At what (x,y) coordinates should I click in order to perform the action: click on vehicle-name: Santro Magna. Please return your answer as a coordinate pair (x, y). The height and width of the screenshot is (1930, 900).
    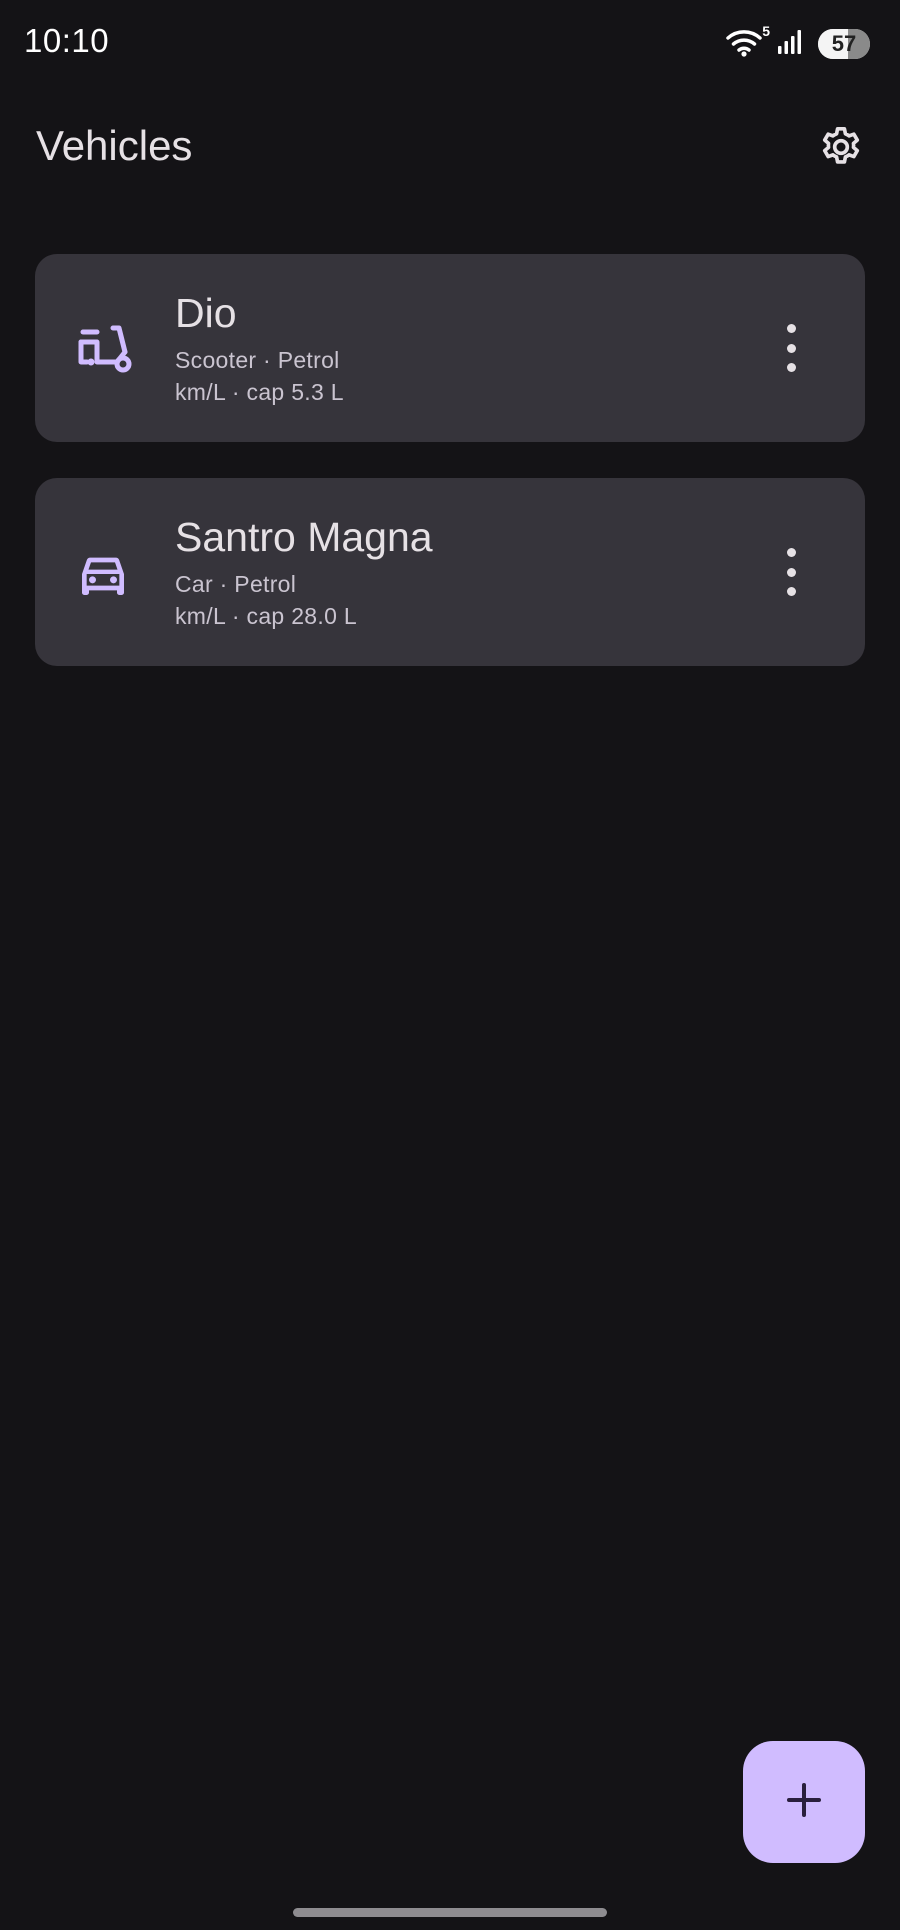
    Looking at the image, I should click on (304, 537).